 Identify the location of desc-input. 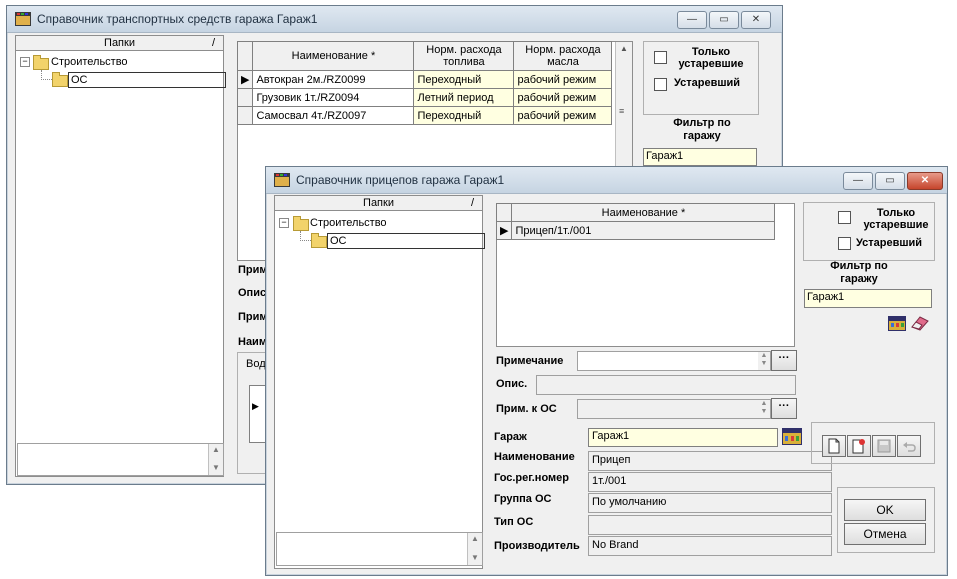
(666, 385).